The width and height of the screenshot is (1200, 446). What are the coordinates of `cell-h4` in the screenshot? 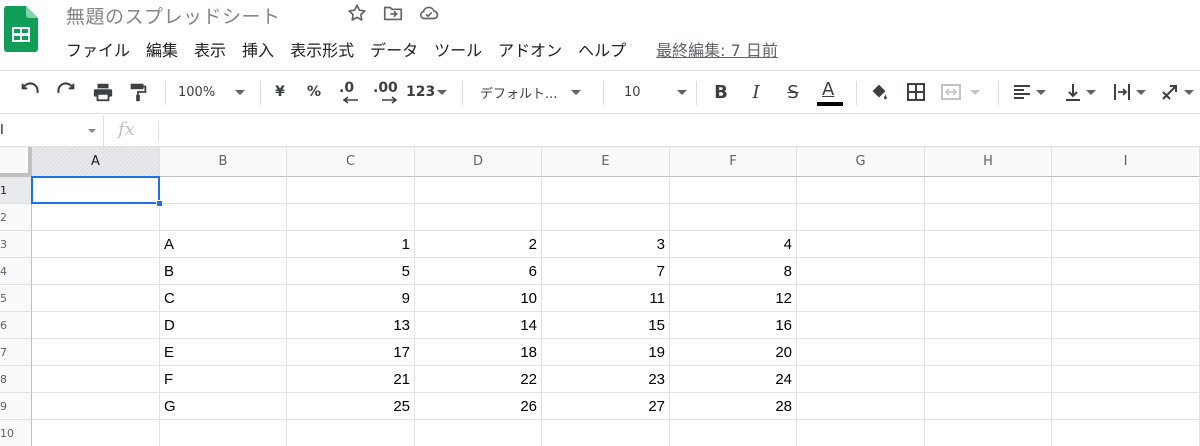 It's located at (988, 271).